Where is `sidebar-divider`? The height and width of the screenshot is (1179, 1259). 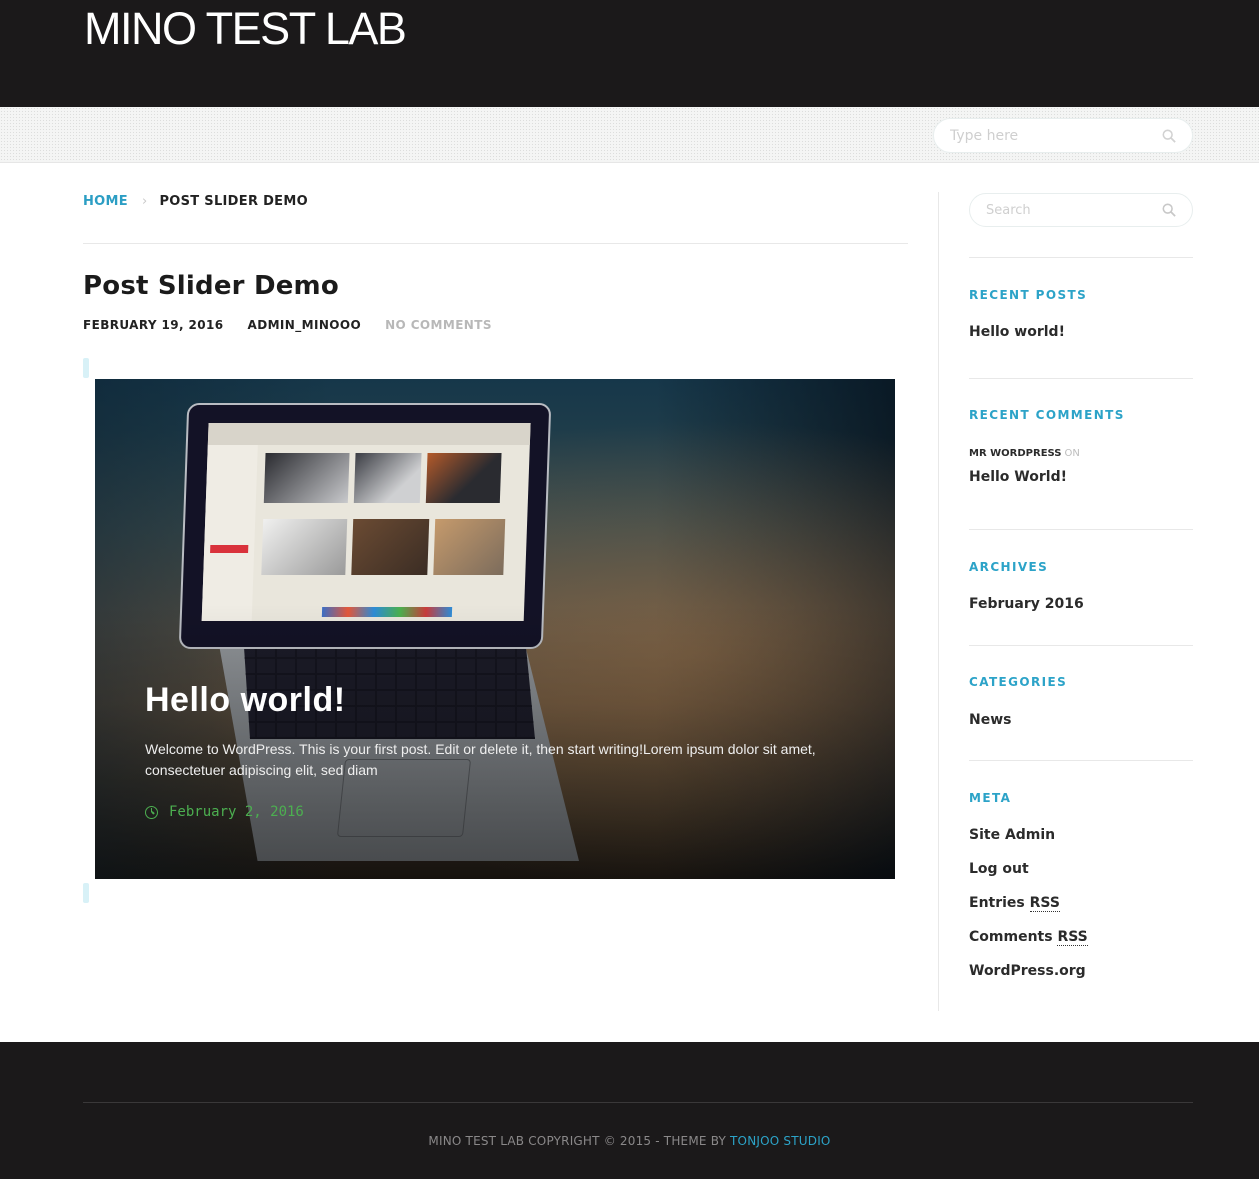
sidebar-divider is located at coordinates (938, 601).